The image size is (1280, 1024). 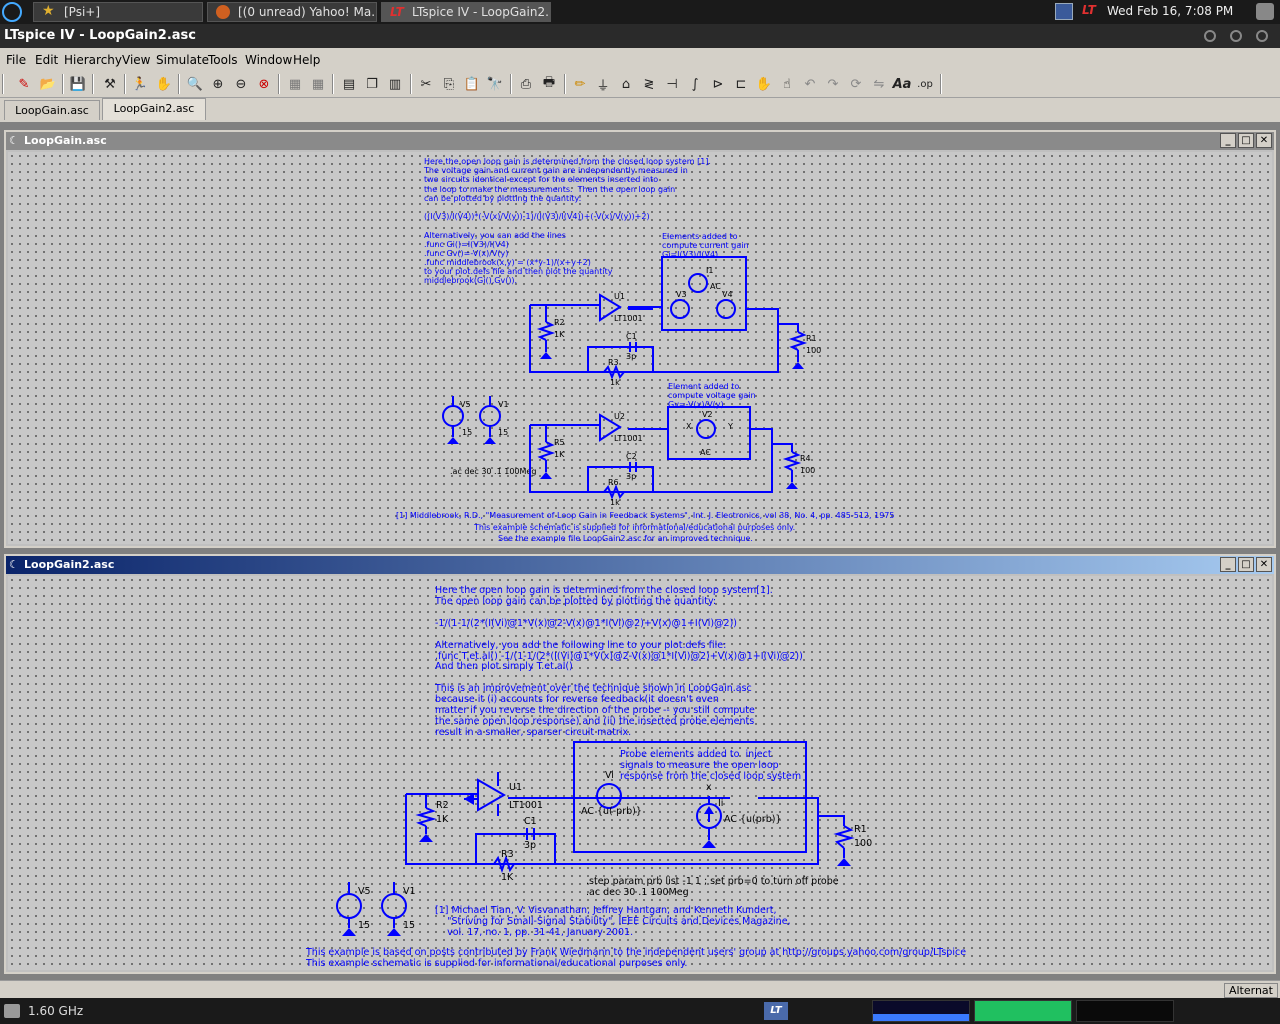 What do you see at coordinates (1236, 36) in the screenshot?
I see `maximize-window-button` at bounding box center [1236, 36].